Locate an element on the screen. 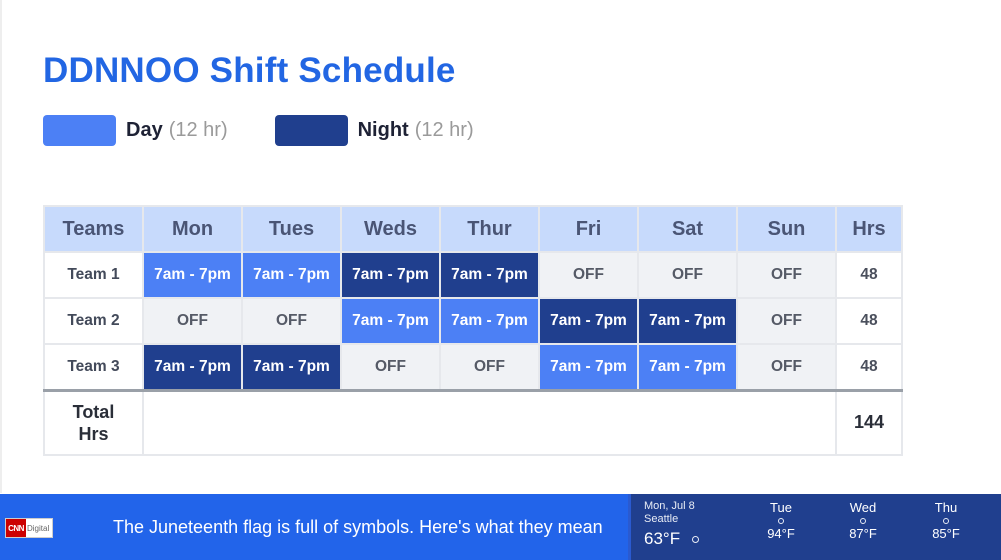 Image resolution: width=1001 pixels, height=560 pixels. page-title: DDNNOO Shift Schedule is located at coordinates (249, 70).